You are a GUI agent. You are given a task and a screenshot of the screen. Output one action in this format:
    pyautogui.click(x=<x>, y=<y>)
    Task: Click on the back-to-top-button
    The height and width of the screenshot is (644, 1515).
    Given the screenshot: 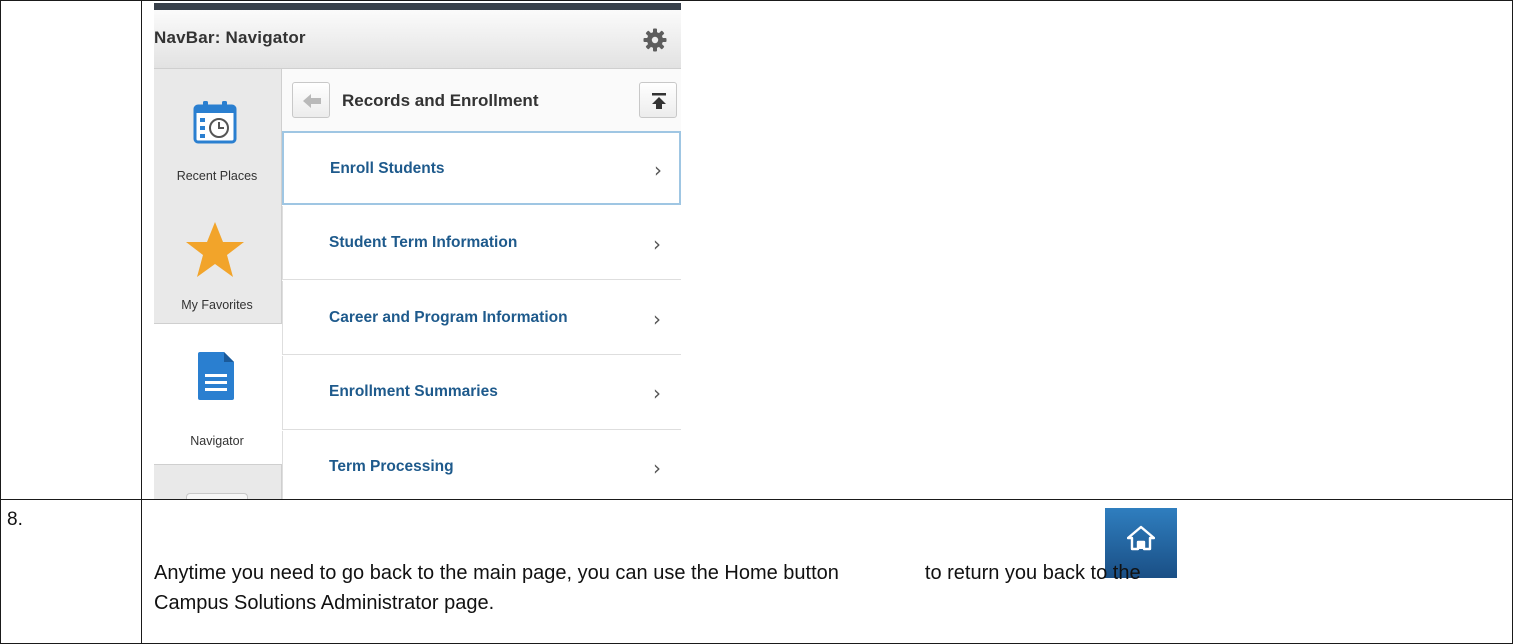 What is the action you would take?
    pyautogui.click(x=658, y=100)
    